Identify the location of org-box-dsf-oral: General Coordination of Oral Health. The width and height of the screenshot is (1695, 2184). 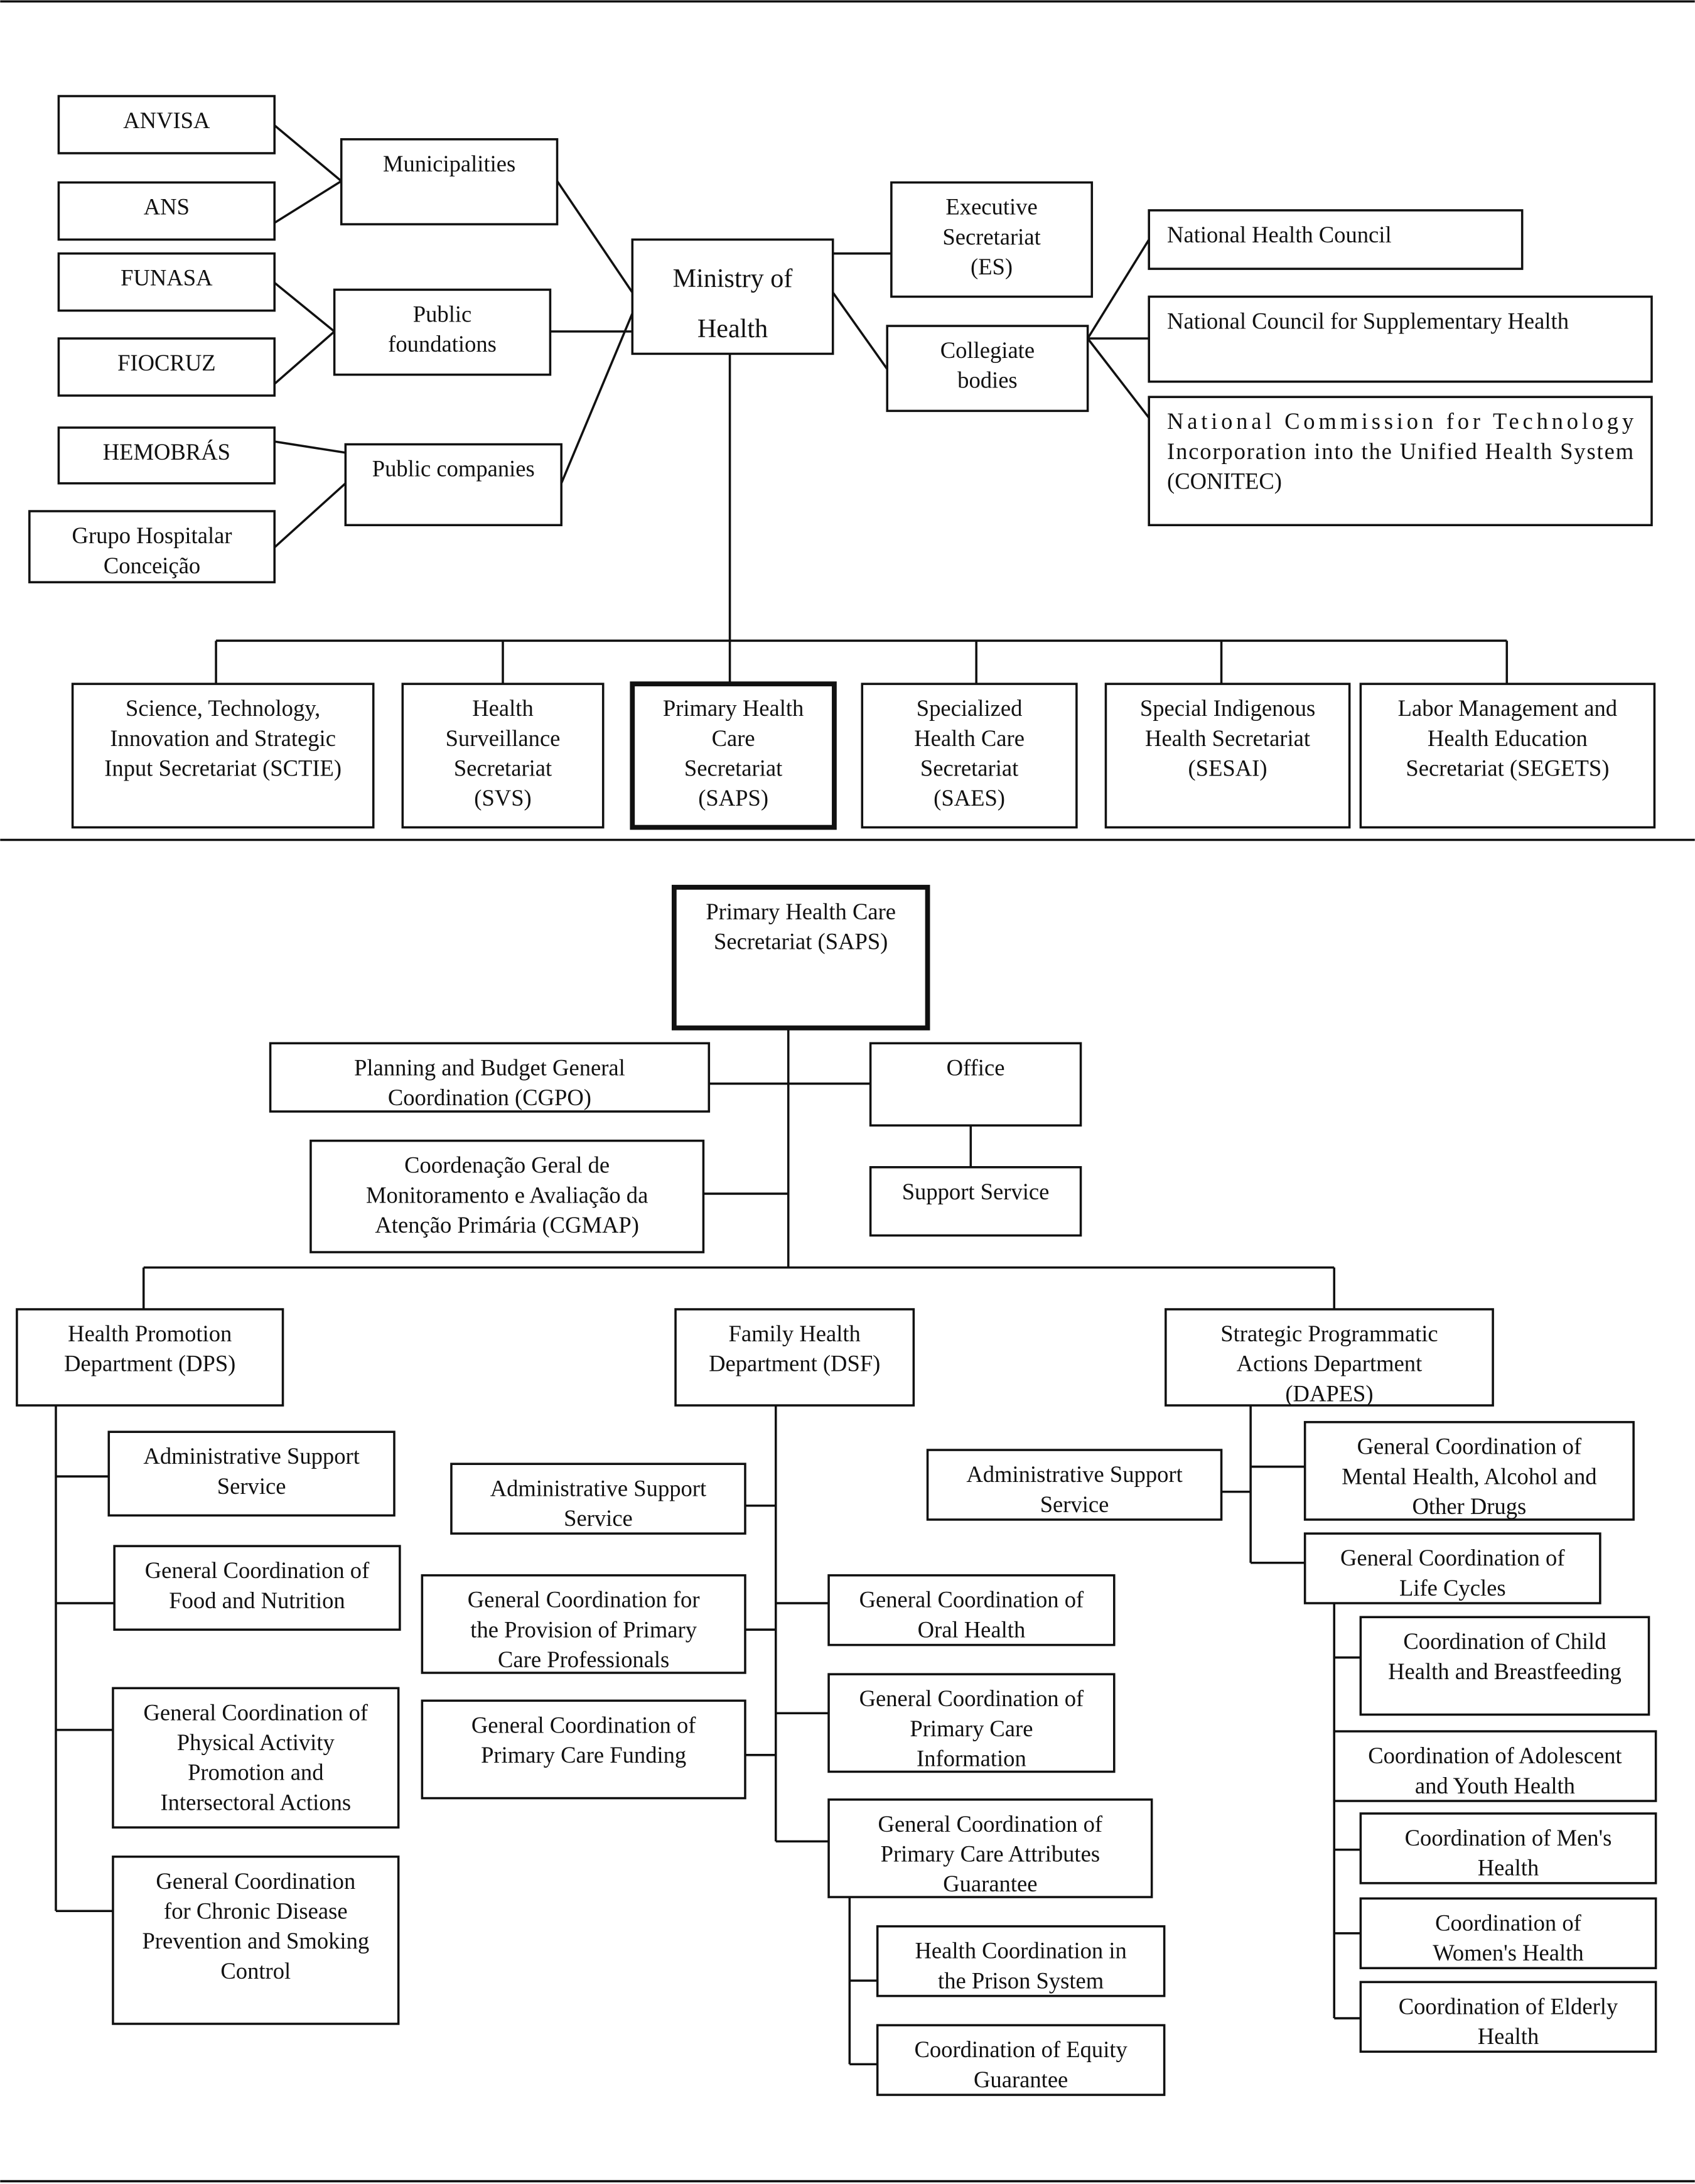
(972, 1610).